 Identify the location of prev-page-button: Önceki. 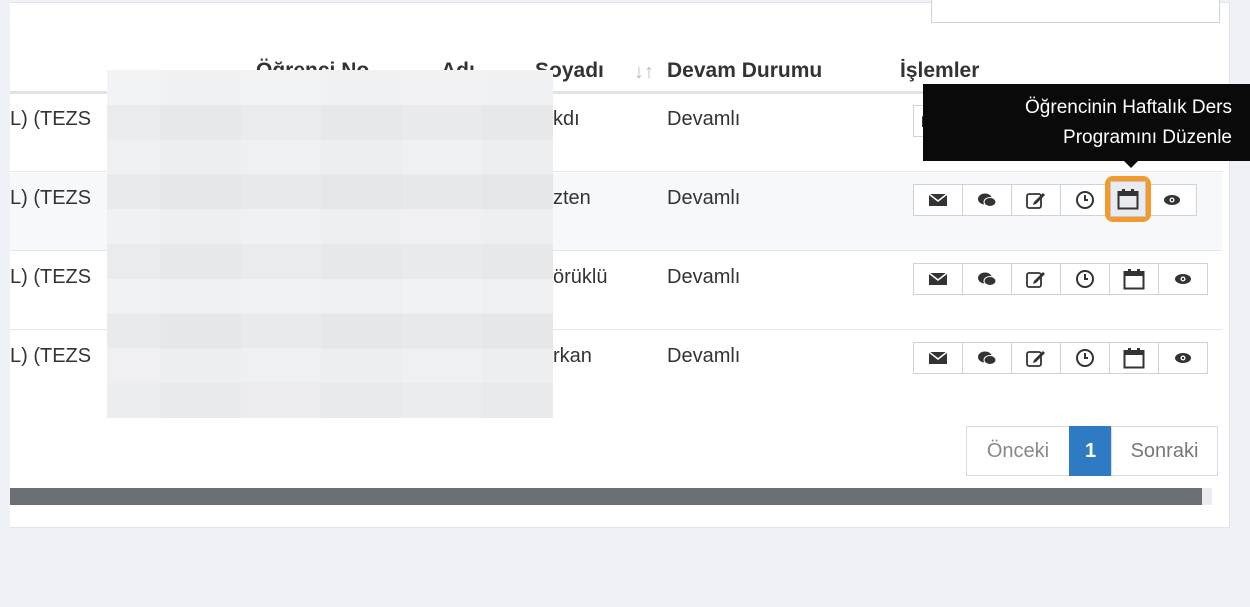
(1018, 451).